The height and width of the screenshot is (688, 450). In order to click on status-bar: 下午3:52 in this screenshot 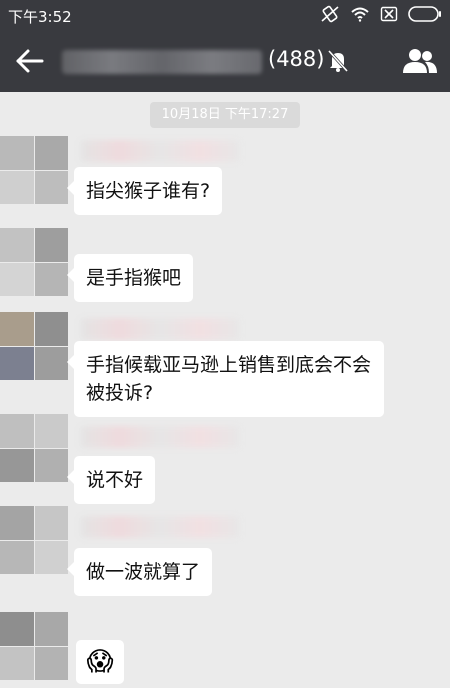, I will do `click(225, 15)`.